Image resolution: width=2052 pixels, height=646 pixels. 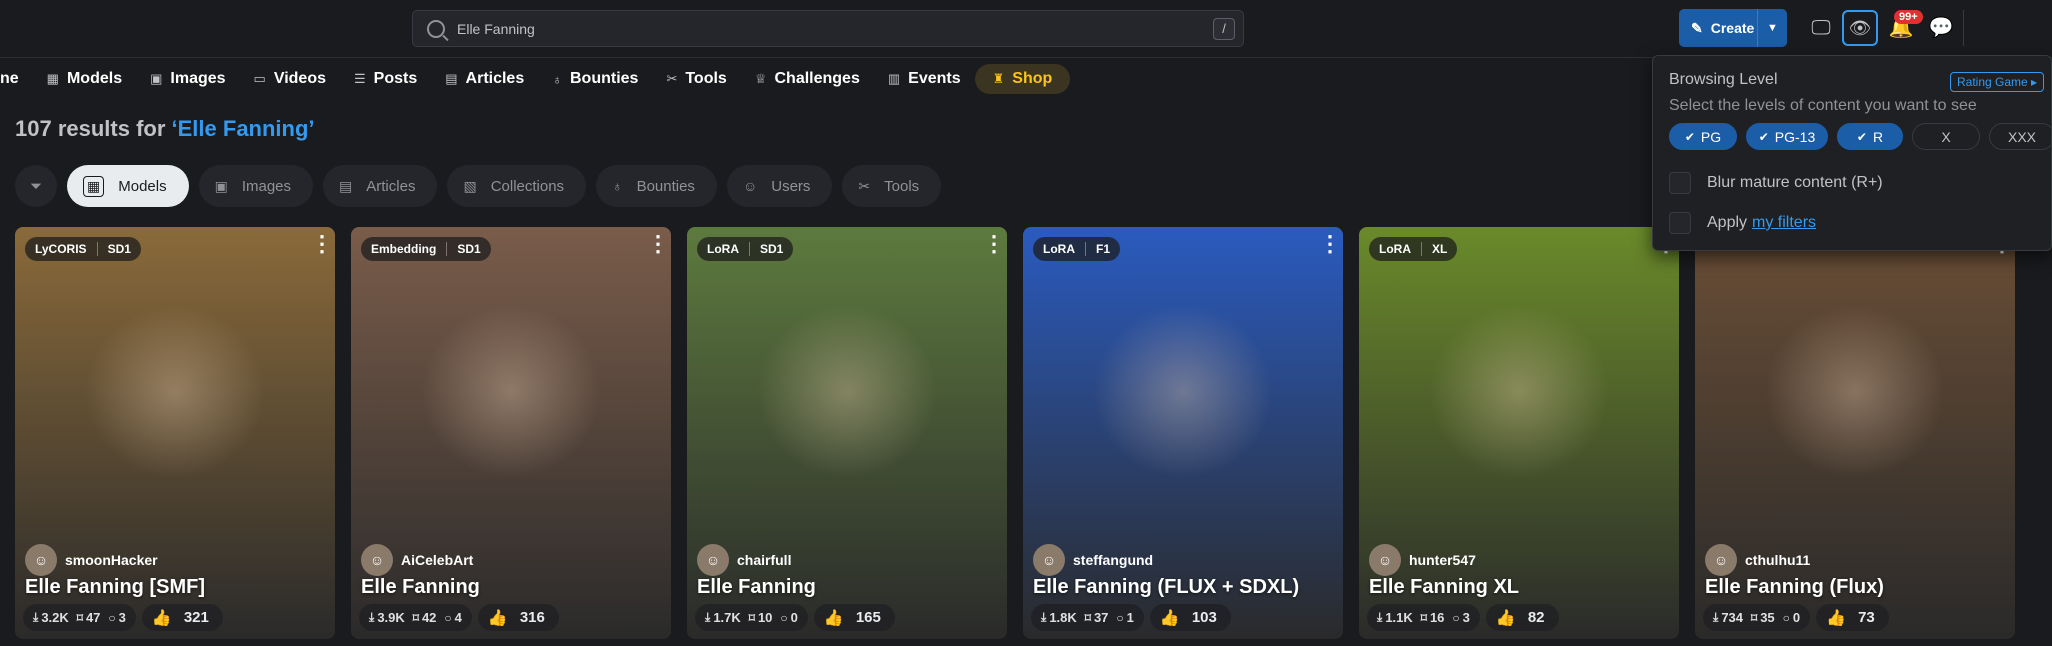 What do you see at coordinates (111, 560) in the screenshot?
I see `creator-name: smoonHacker` at bounding box center [111, 560].